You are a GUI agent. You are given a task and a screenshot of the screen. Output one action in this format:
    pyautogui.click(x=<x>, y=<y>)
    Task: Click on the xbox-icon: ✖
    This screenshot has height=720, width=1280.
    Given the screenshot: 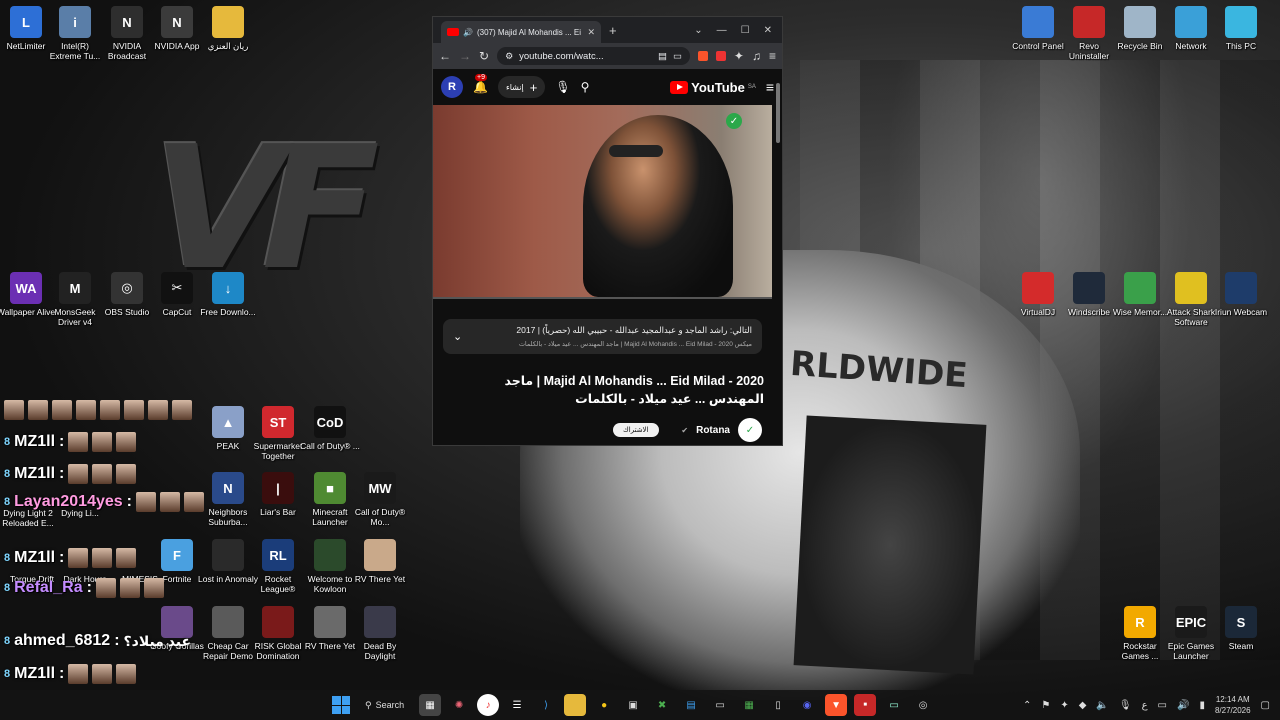 What is the action you would take?
    pyautogui.click(x=662, y=705)
    